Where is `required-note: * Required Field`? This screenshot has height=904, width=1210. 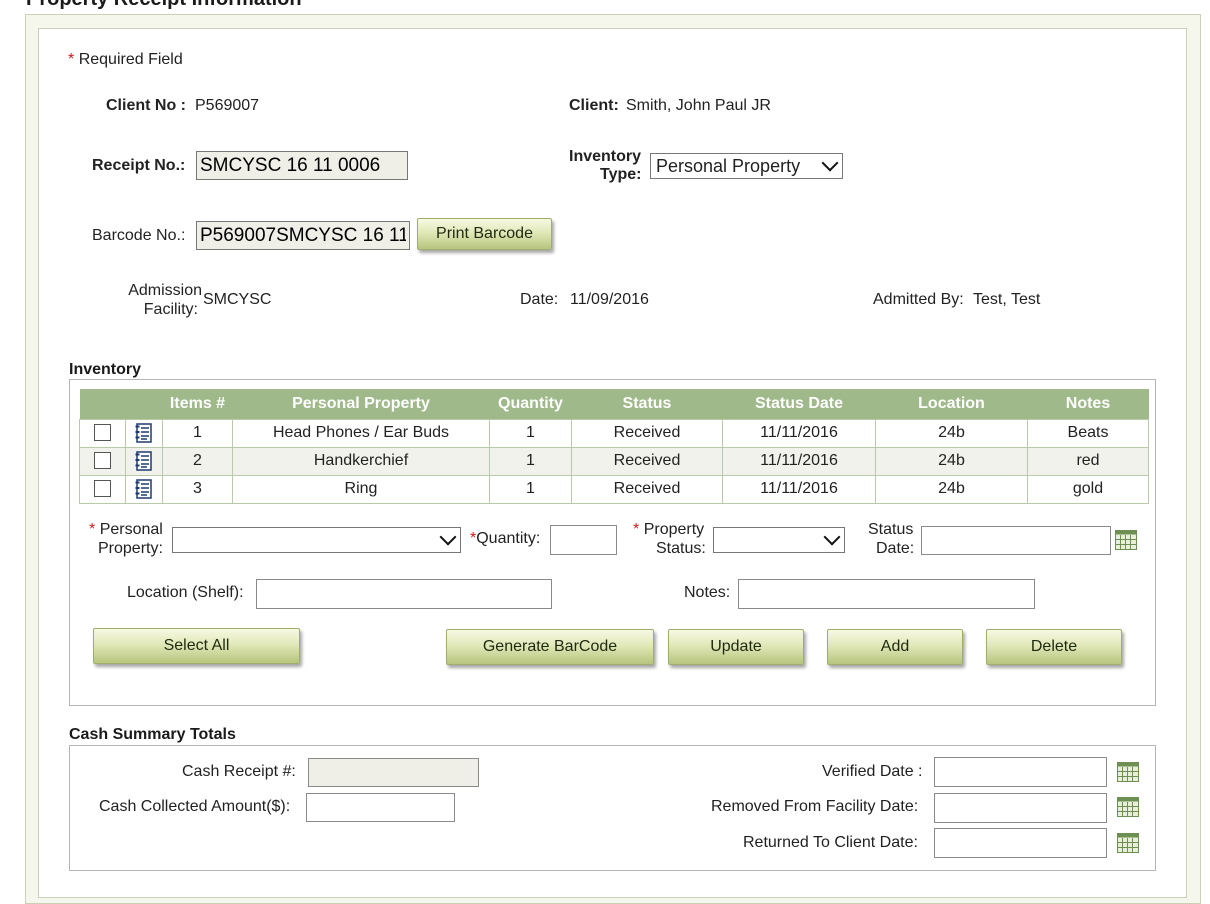
required-note: * Required Field is located at coordinates (125, 60).